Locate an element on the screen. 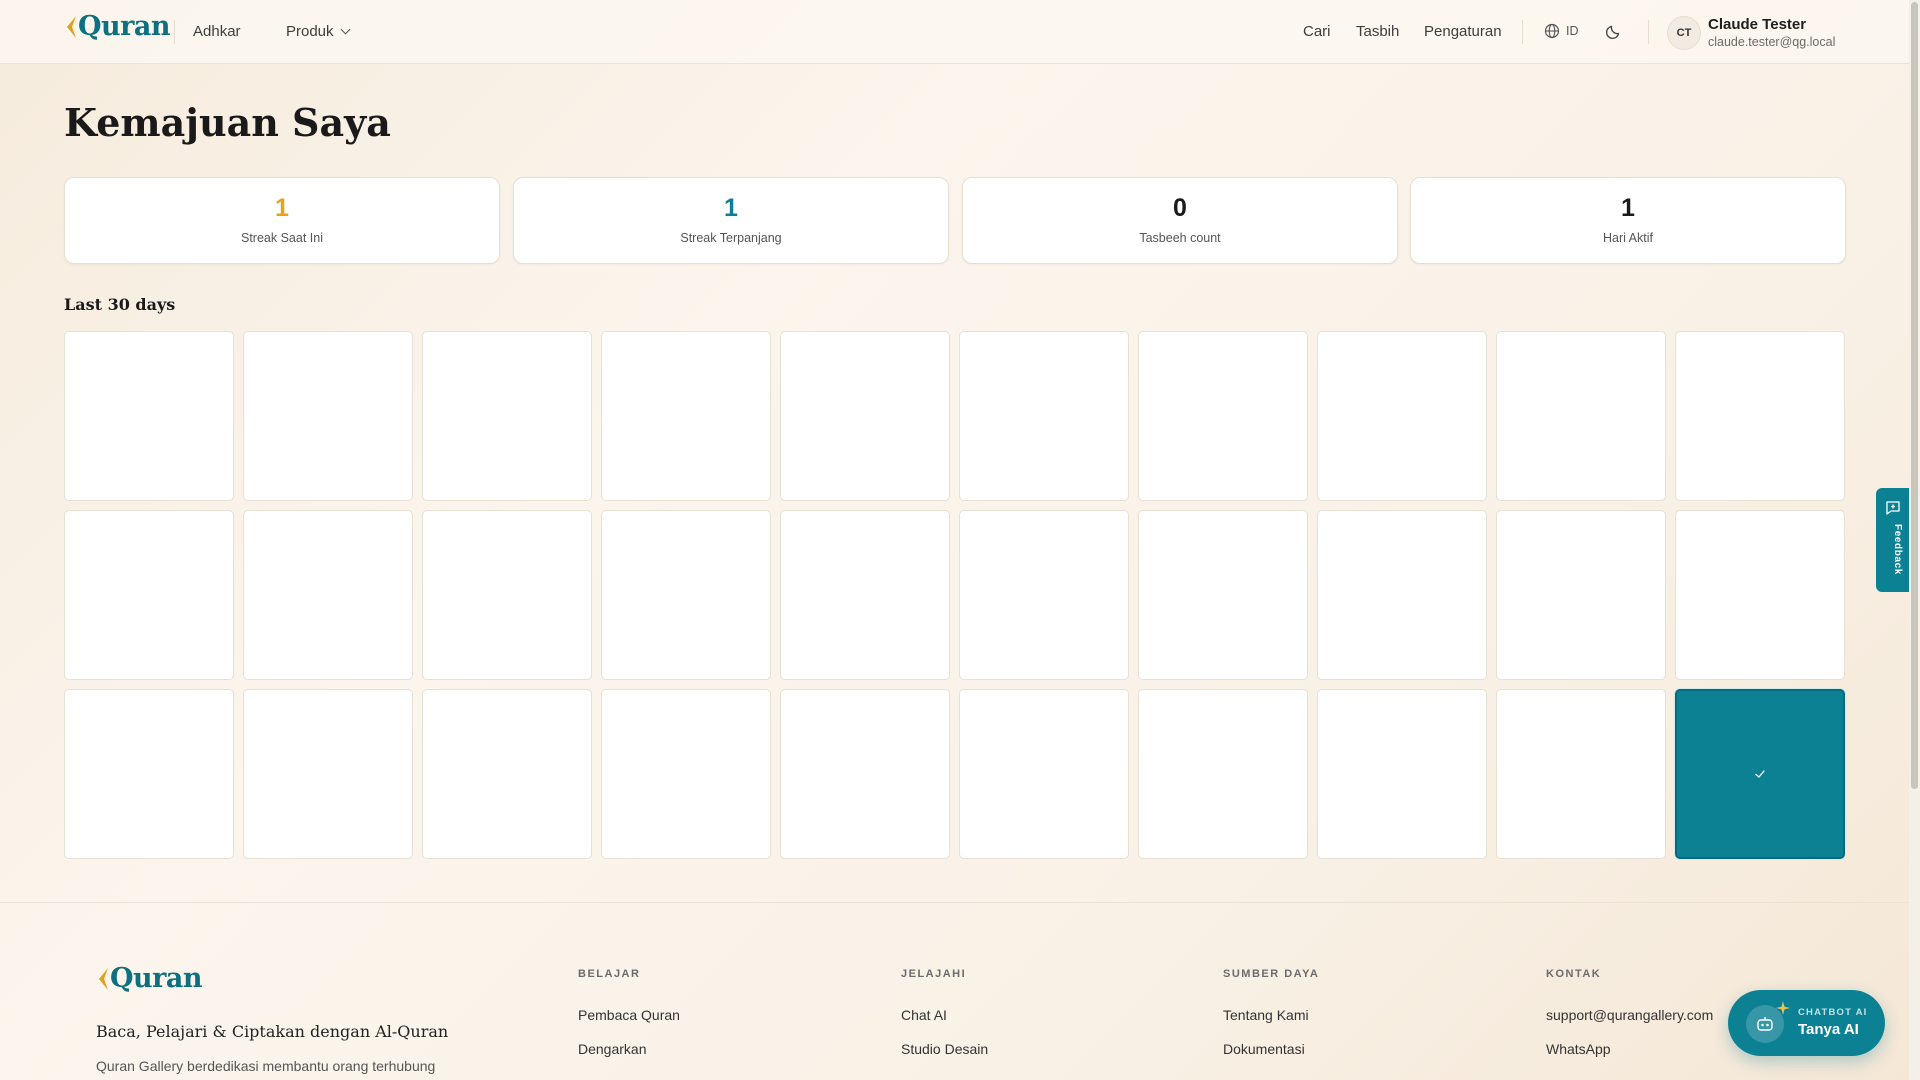  footer-link-support-email: support@qurangallery.com is located at coordinates (1629, 1015).